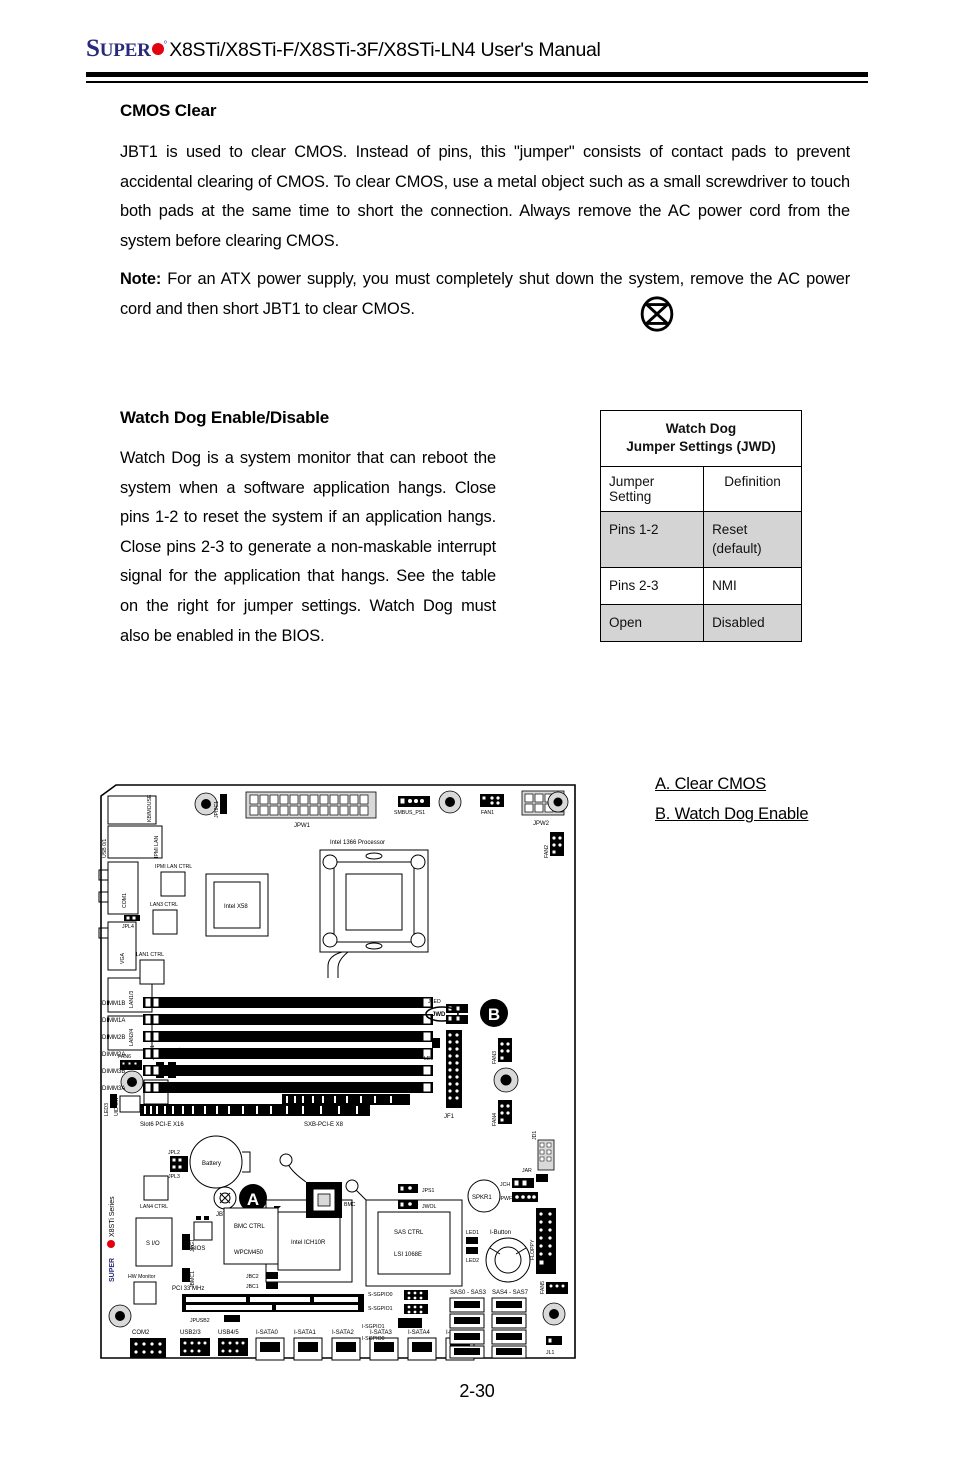  I want to click on uid-button, so click(130, 1104).